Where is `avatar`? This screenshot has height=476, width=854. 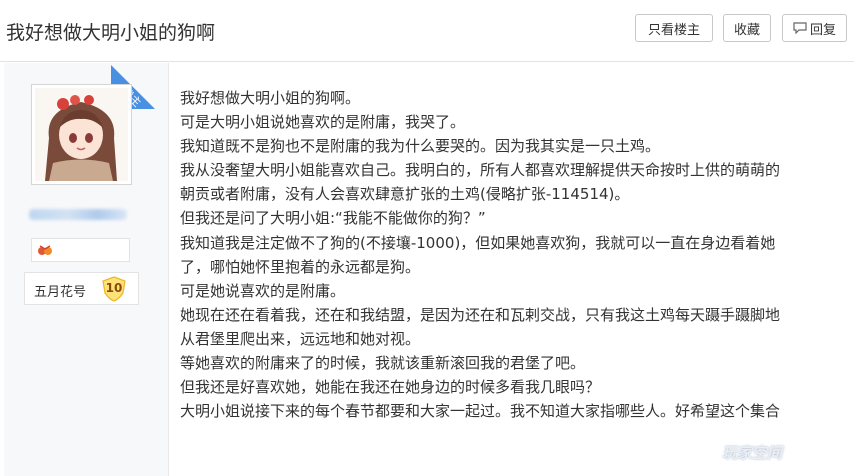
avatar is located at coordinates (81, 134).